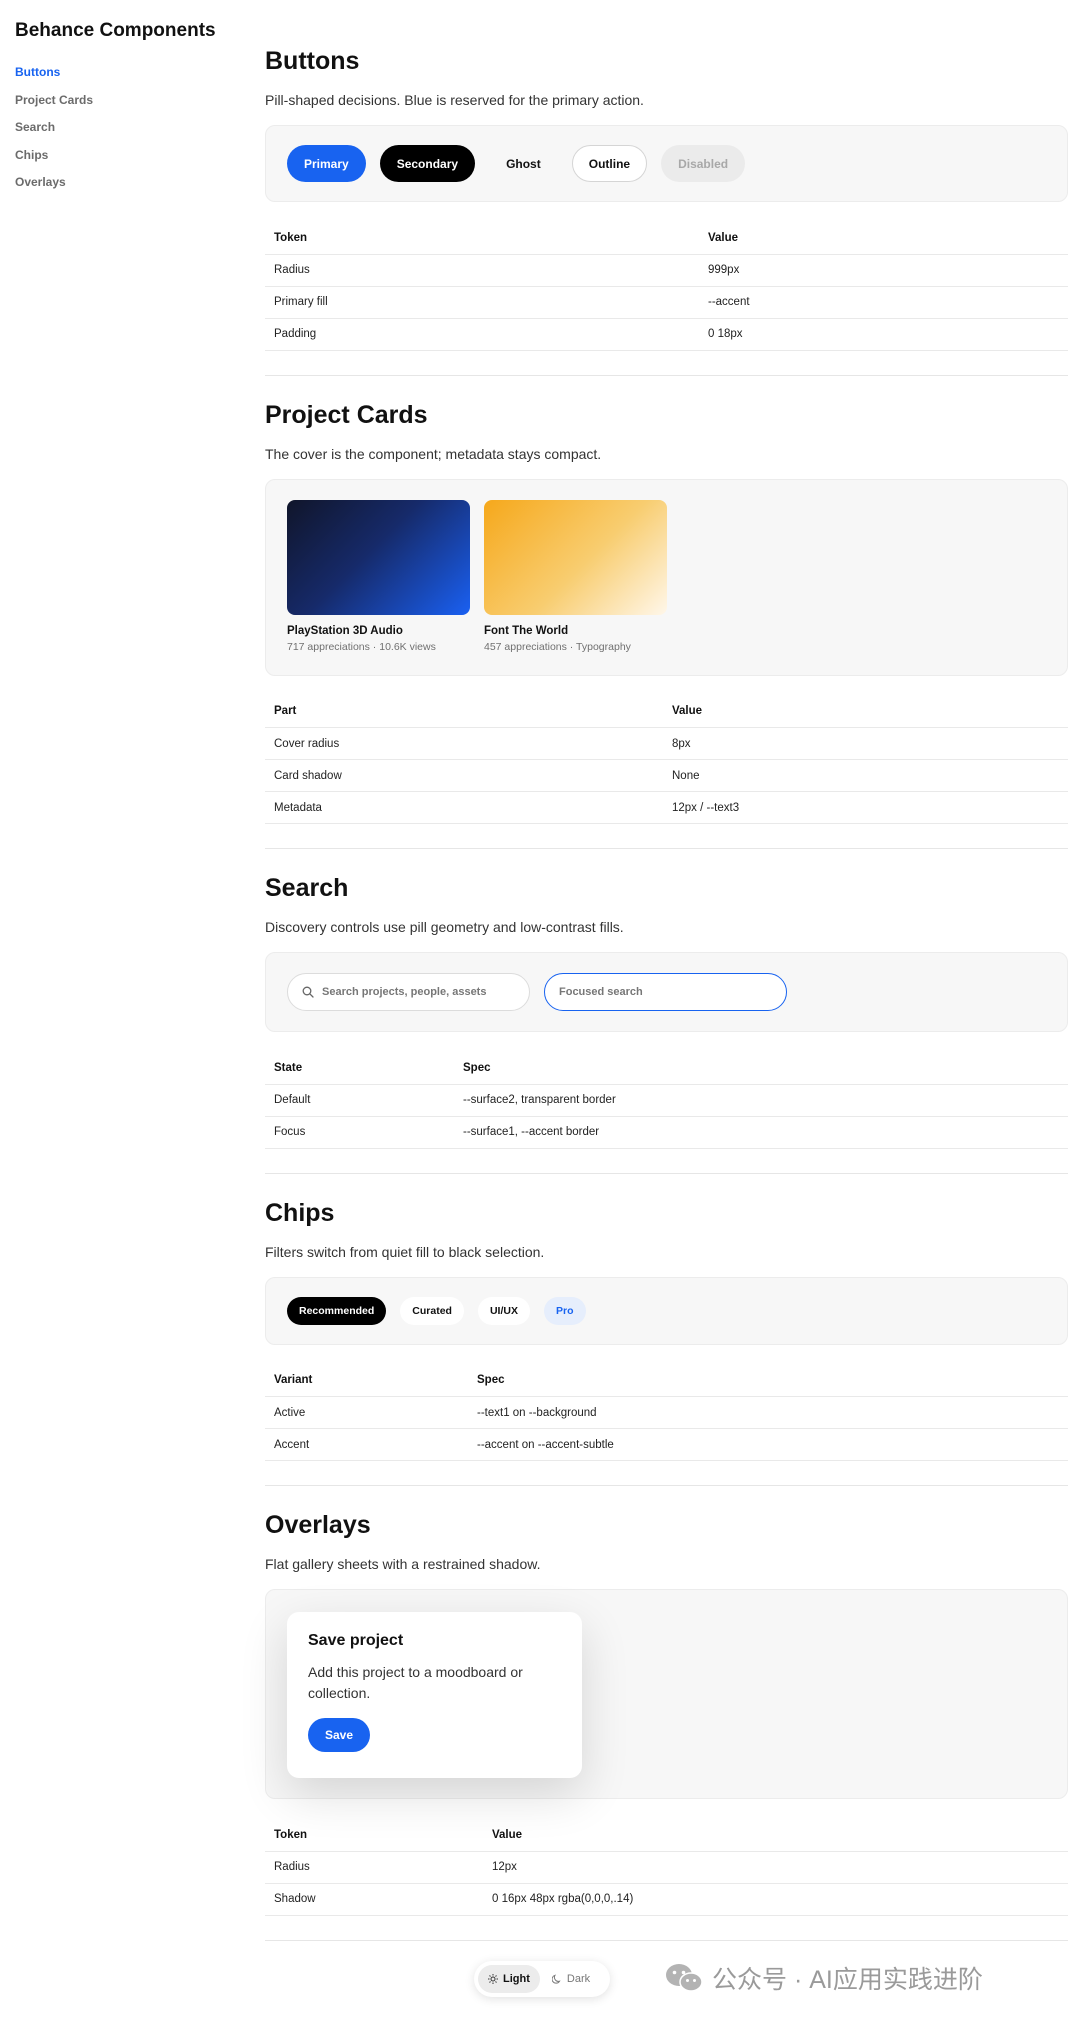  What do you see at coordinates (865, 775) in the screenshot?
I see `table-cell: None` at bounding box center [865, 775].